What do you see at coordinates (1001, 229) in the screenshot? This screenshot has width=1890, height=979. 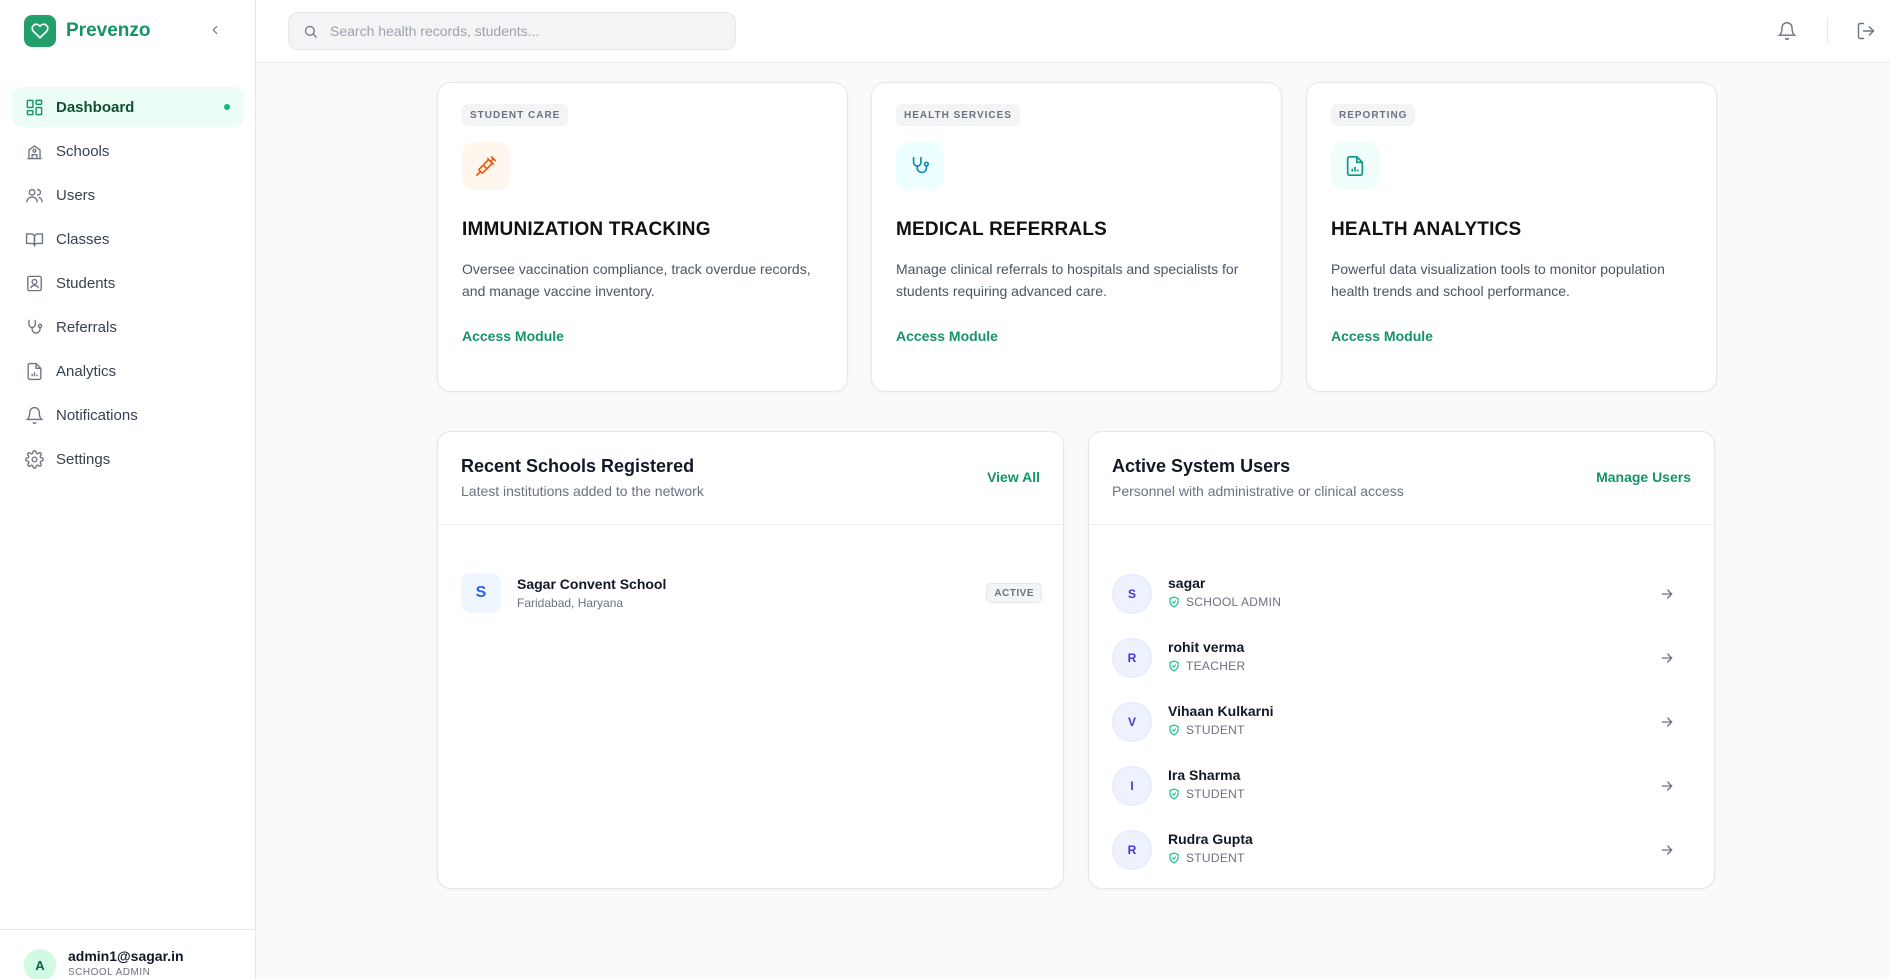 I see `module-title: MEDICAL REFERRALS` at bounding box center [1001, 229].